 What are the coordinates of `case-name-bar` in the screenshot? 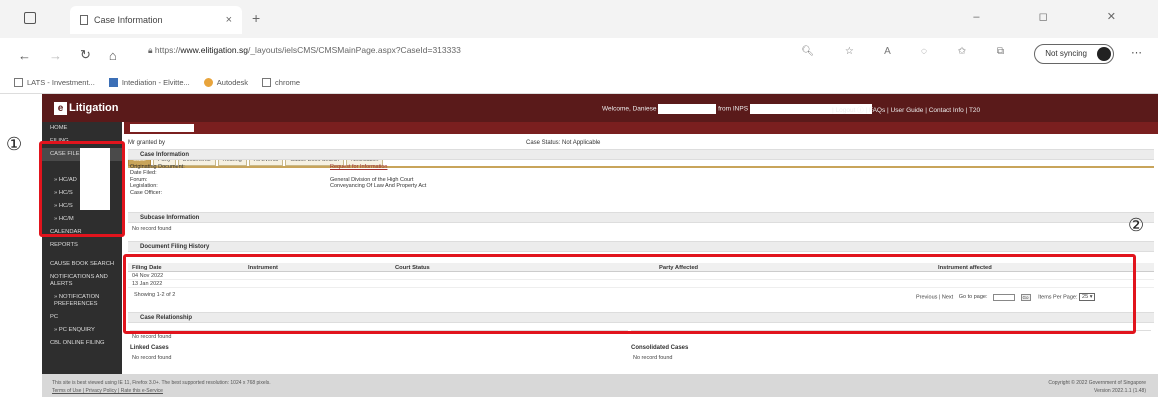 It's located at (641, 128).